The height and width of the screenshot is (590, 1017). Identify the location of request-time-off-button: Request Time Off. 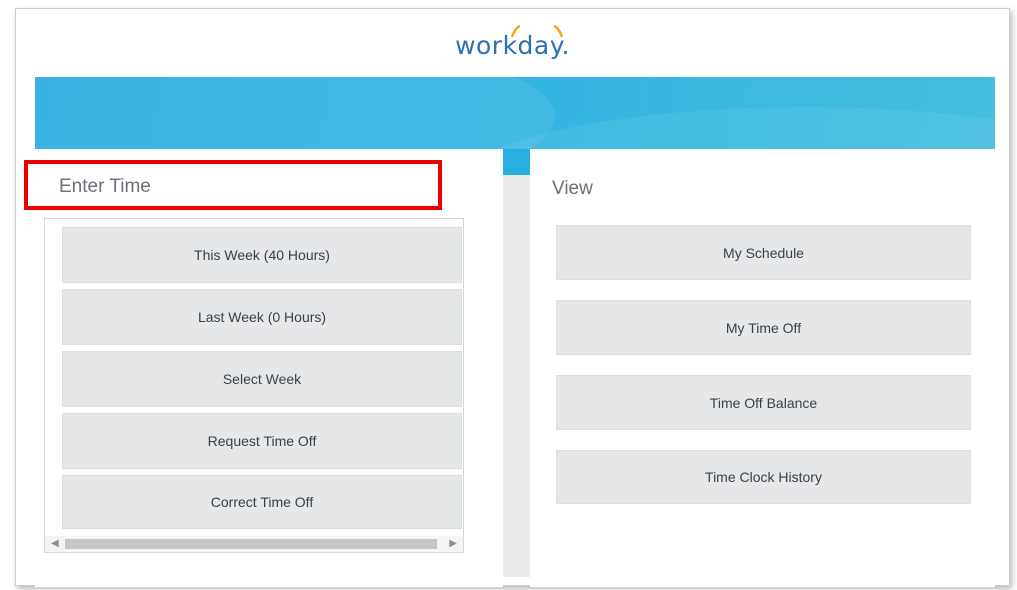
(262, 441).